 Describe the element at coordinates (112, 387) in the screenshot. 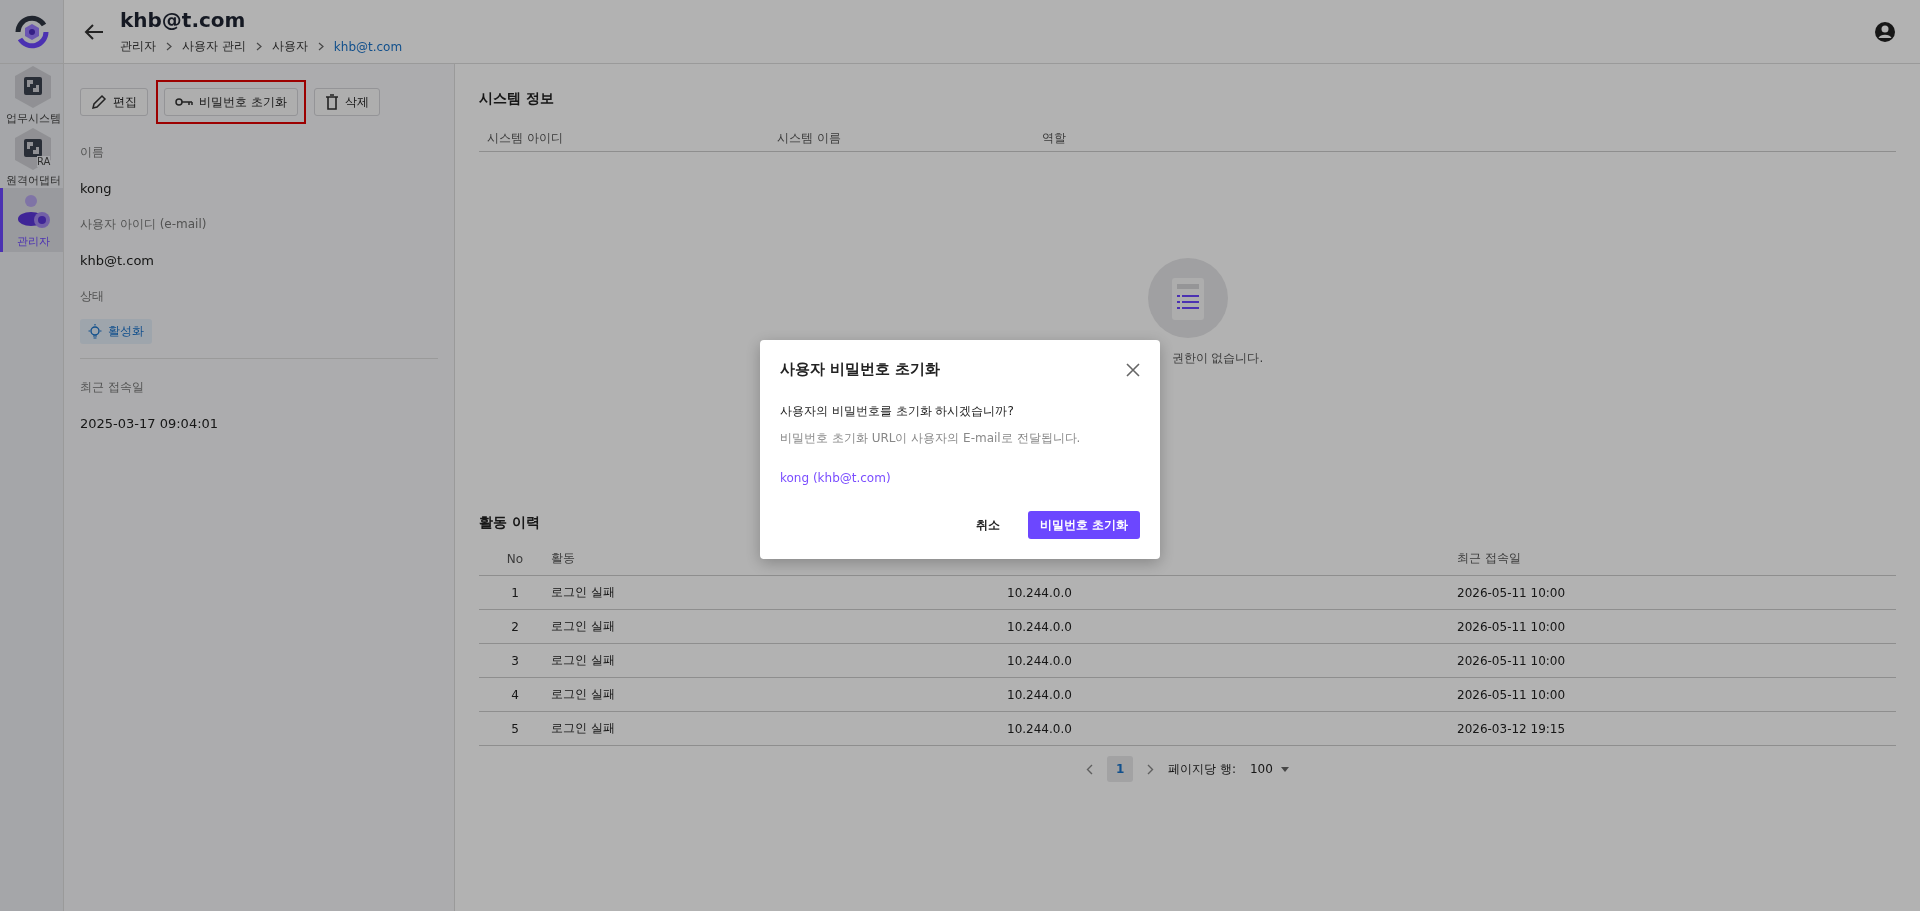

I see `field-label: 최근 접속일` at that location.